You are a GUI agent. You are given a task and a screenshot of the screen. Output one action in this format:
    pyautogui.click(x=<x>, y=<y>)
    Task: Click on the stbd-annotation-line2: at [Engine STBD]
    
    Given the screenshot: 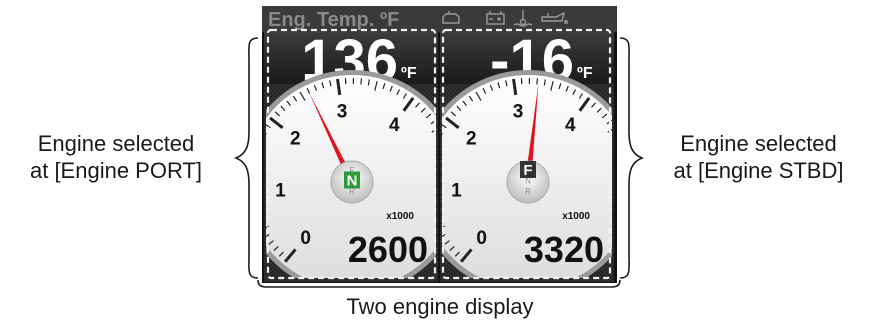 What is the action you would take?
    pyautogui.click(x=758, y=170)
    